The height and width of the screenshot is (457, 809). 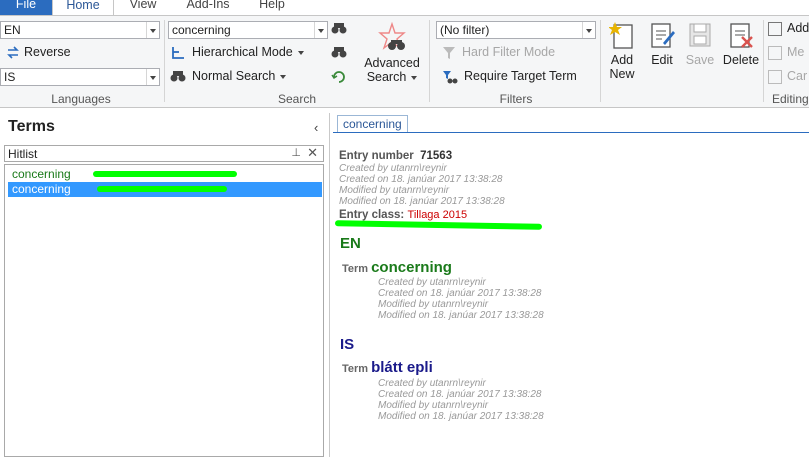 I want to click on reverse-button: Reverse, so click(x=38, y=52).